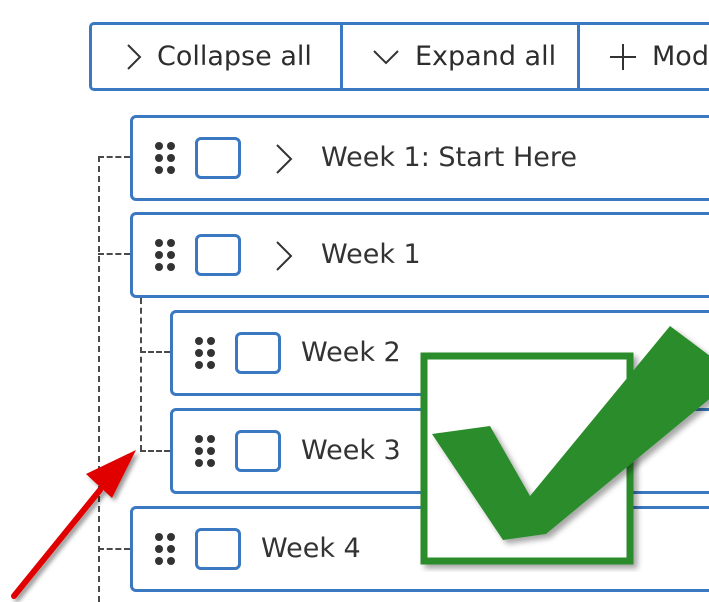 The height and width of the screenshot is (602, 709). I want to click on module-title: Week 1: Start Here, so click(449, 158).